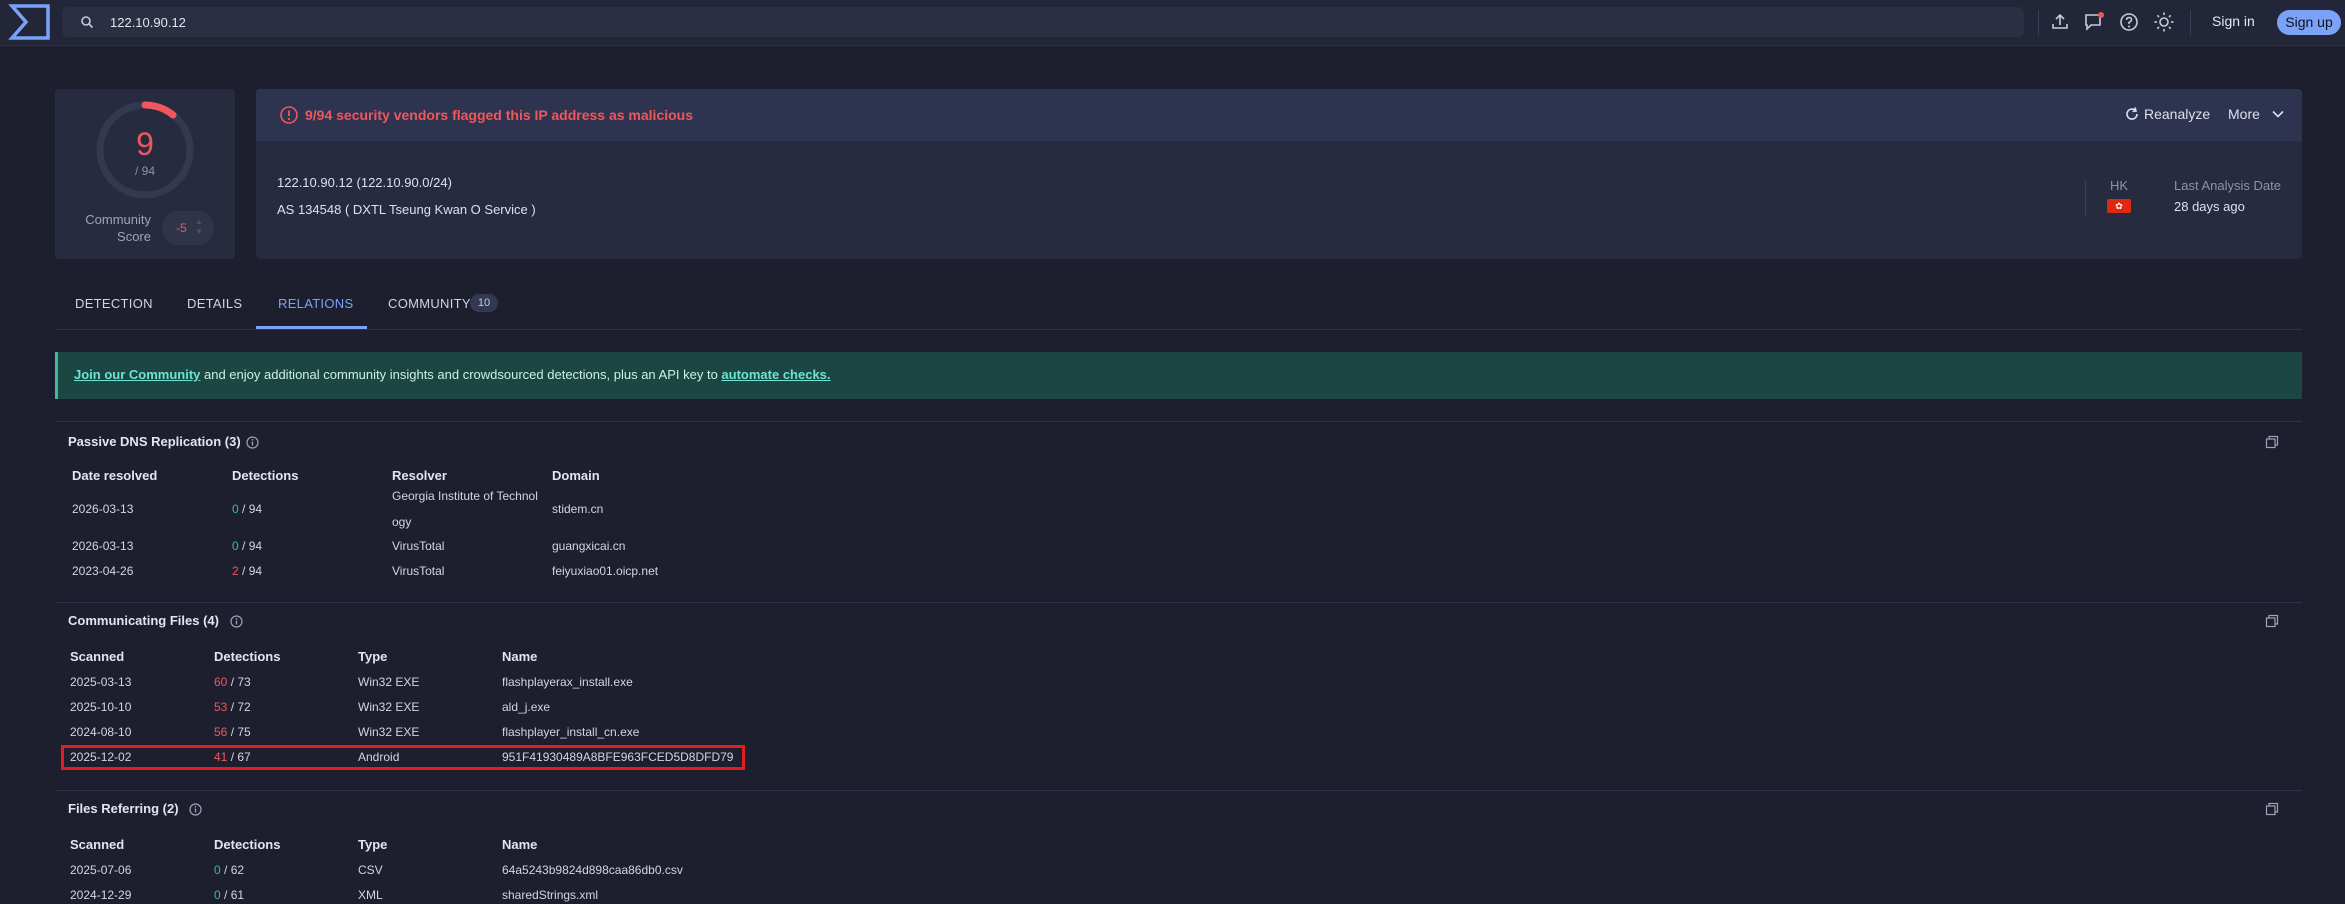 The height and width of the screenshot is (904, 2345). What do you see at coordinates (2227, 185) in the screenshot?
I see `last-analysis-label: Last Analysis Date` at bounding box center [2227, 185].